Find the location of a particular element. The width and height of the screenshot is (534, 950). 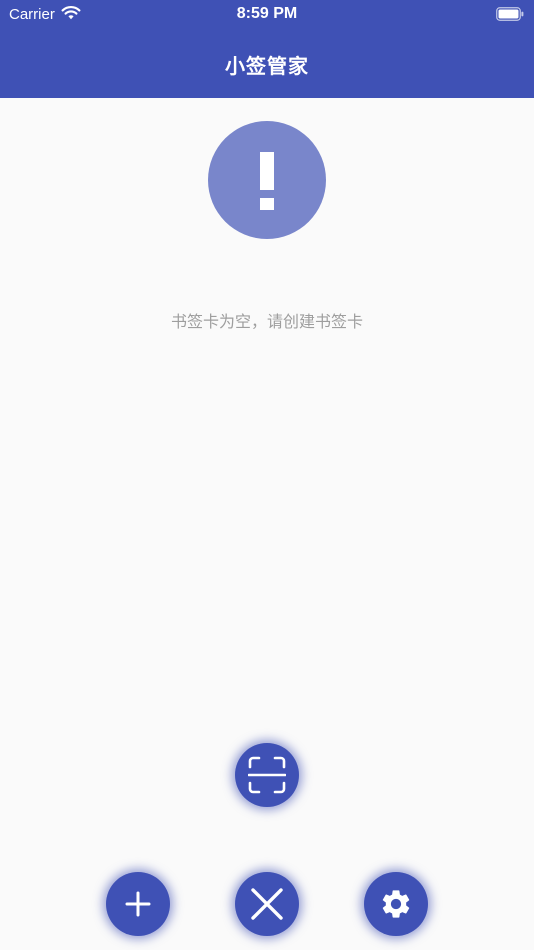

status-bar: Carrier 8:59 PM is located at coordinates (267, 14).